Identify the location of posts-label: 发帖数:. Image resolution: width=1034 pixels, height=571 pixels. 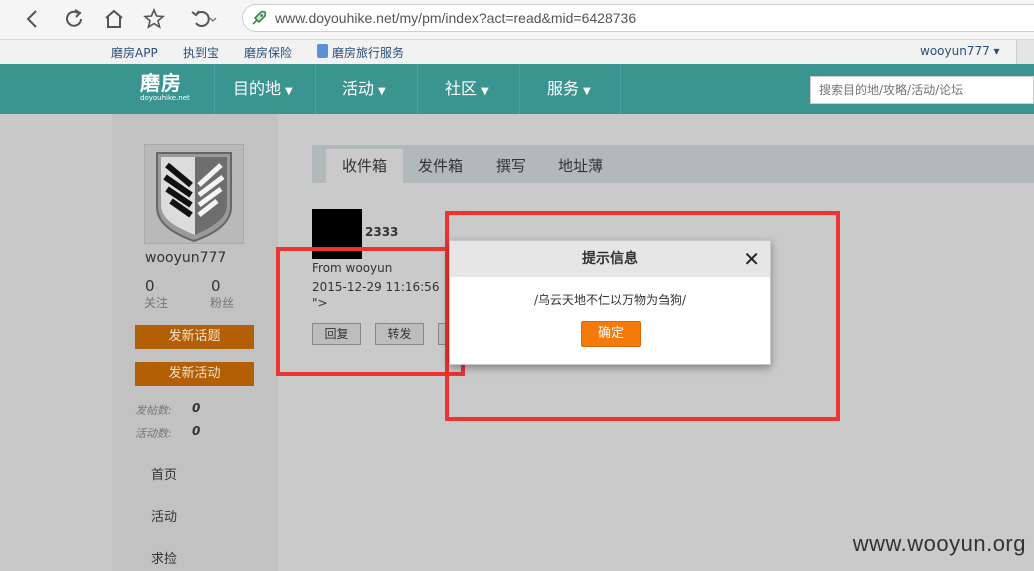
(153, 410).